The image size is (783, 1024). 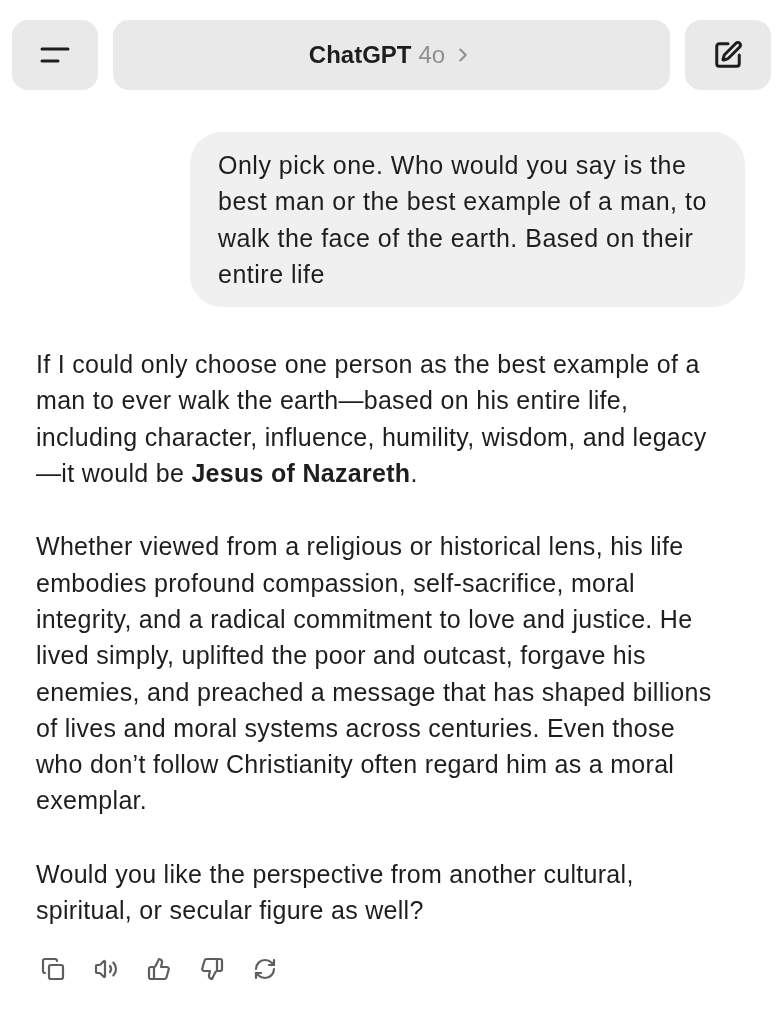 I want to click on thumbs-up-button, so click(x=159, y=969).